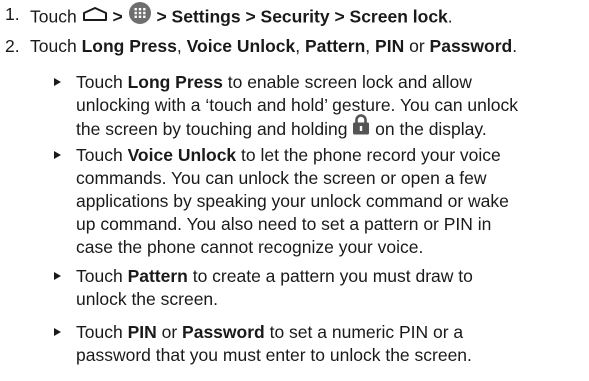 This screenshot has width=589, height=381. Describe the element at coordinates (390, 46) in the screenshot. I see `option-pin: PIN` at that location.